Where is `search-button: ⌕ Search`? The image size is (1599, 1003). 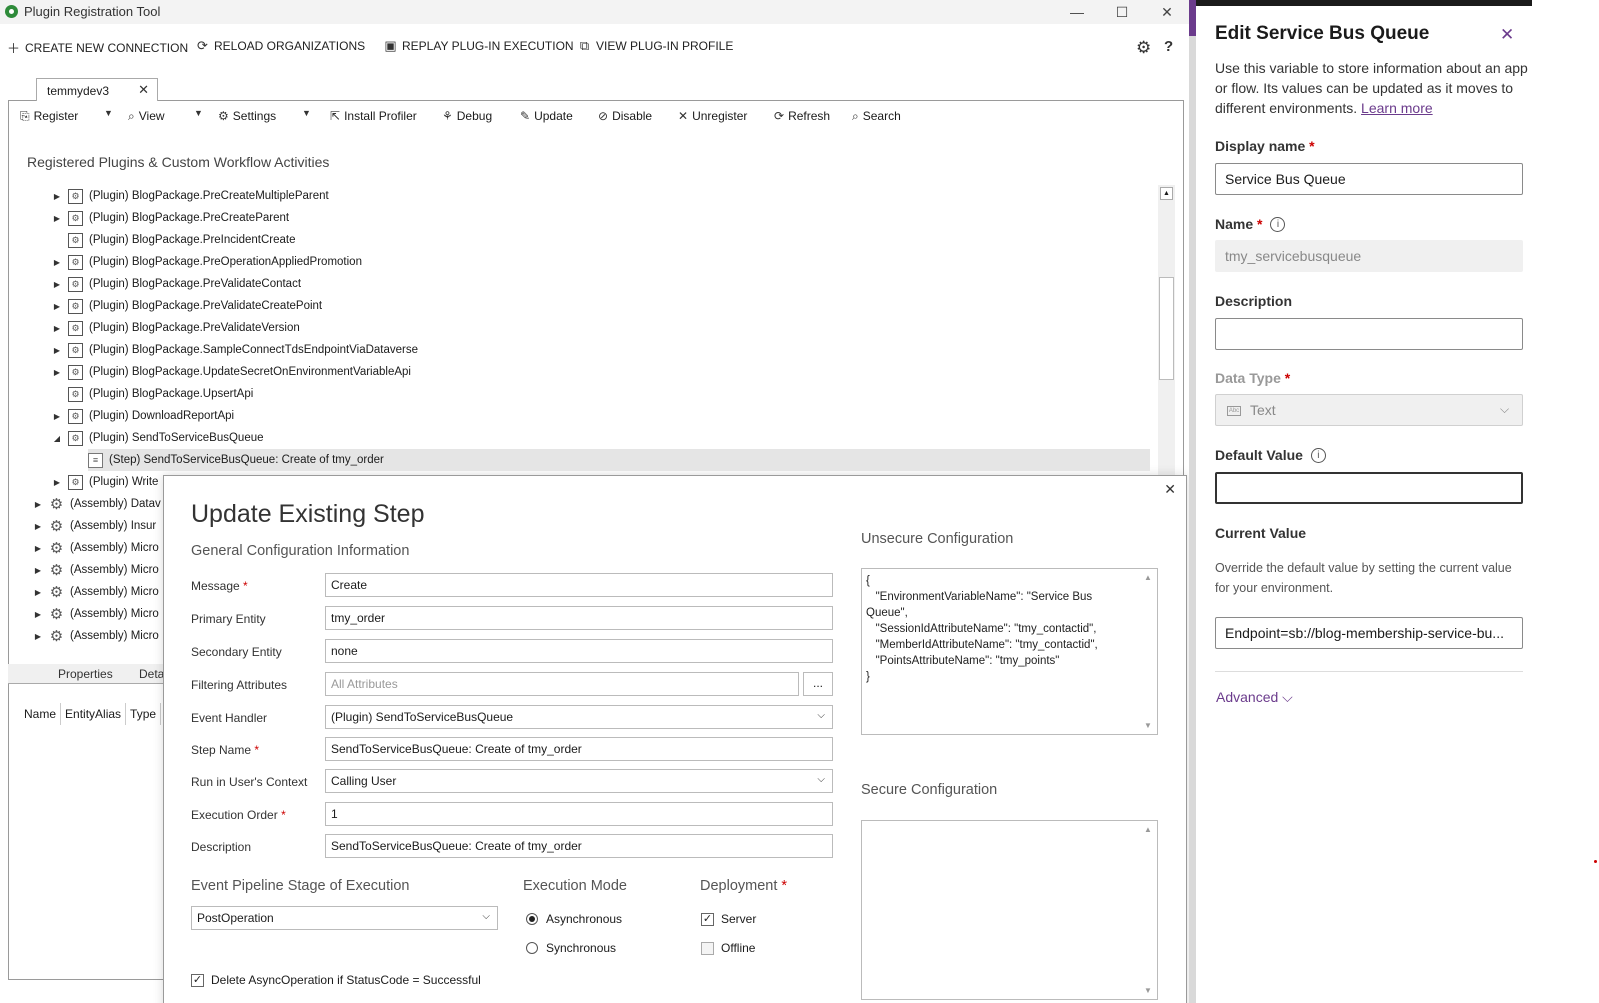
search-button: ⌕ Search is located at coordinates (876, 116).